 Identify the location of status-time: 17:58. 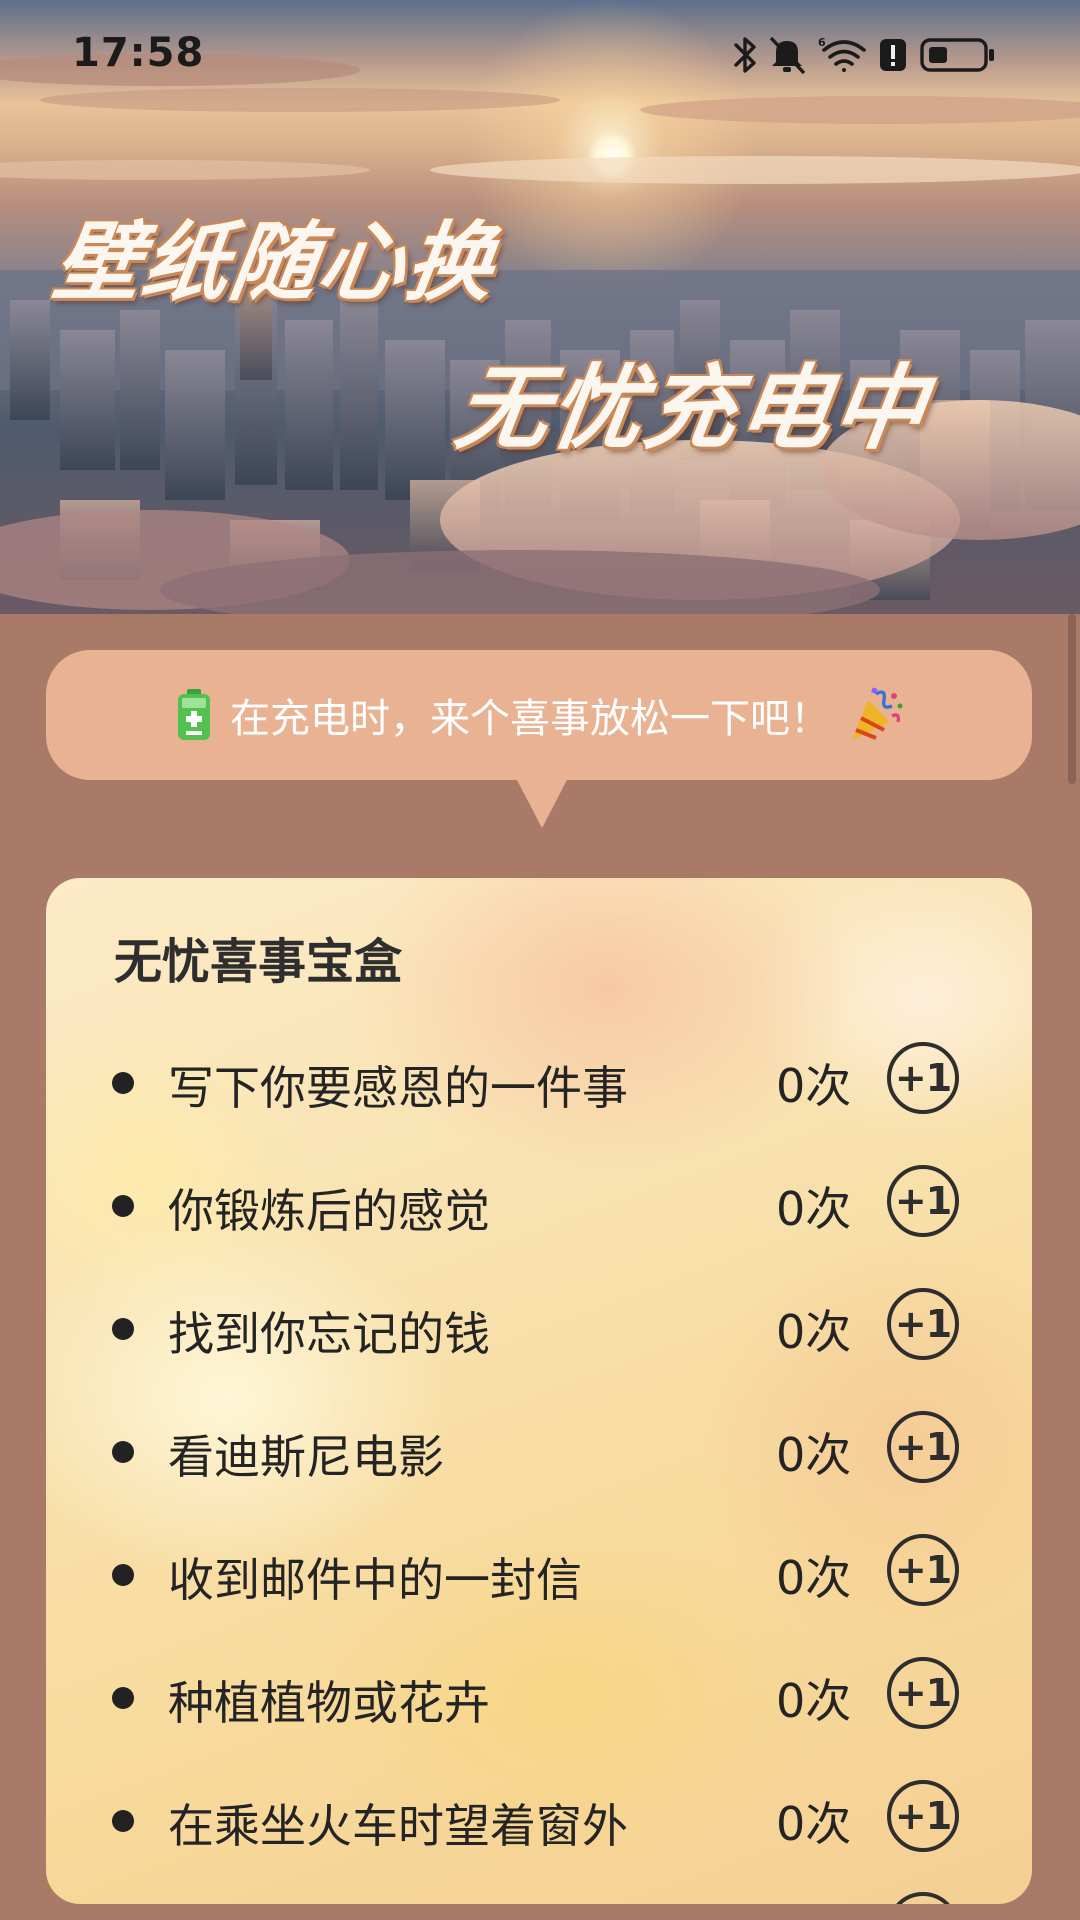
(138, 53).